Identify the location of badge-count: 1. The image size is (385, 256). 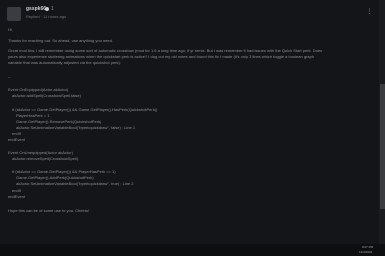
(52, 9).